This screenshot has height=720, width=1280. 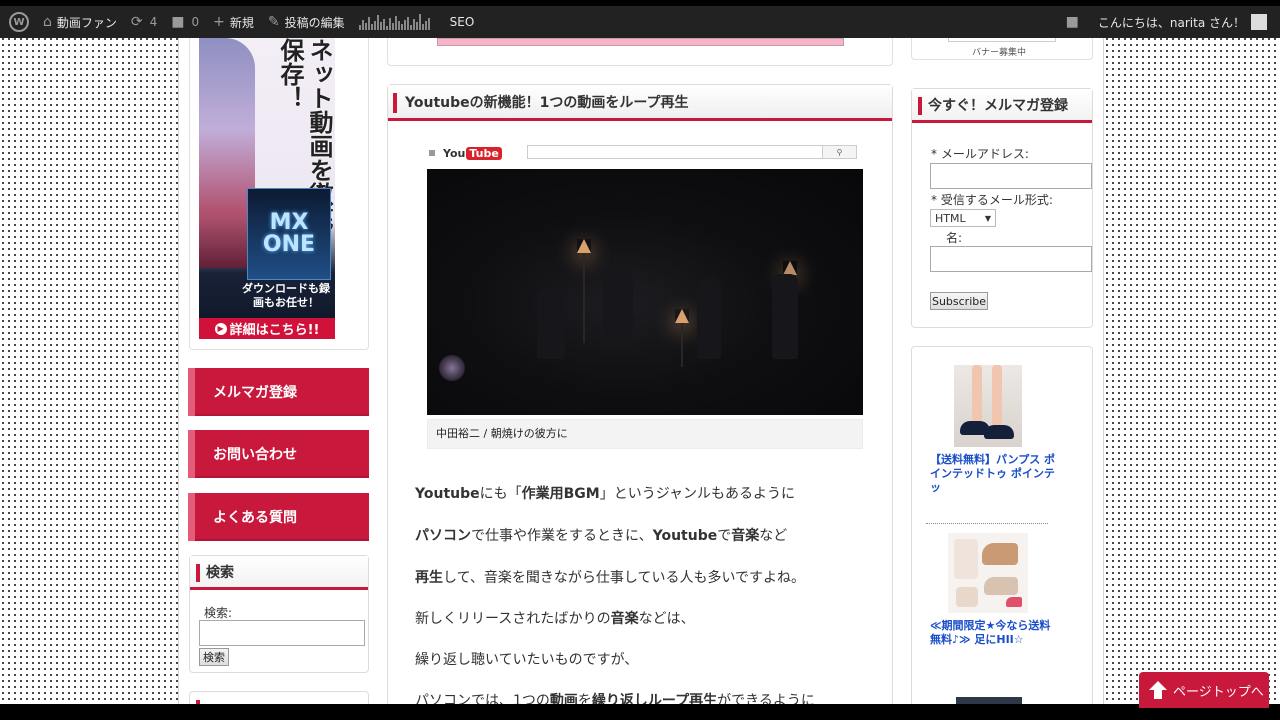 I want to click on newsletter-title: 今すぐ！メルマガ登録, so click(x=1002, y=106).